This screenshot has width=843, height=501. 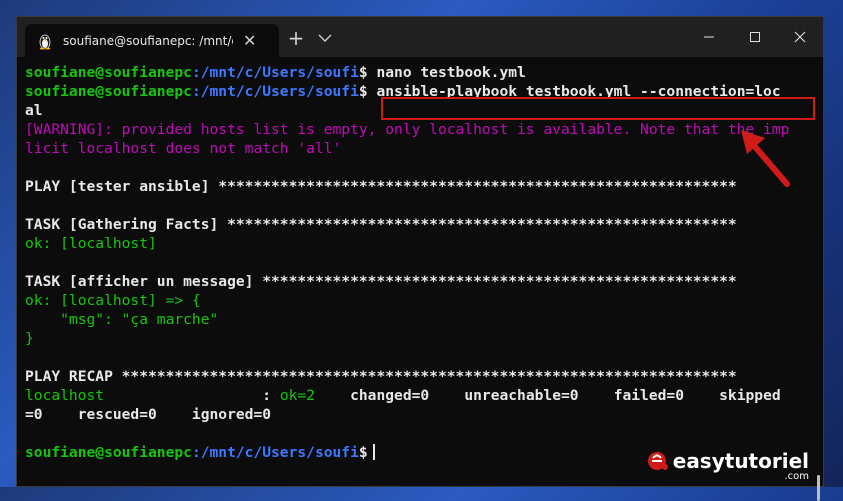 What do you see at coordinates (249, 40) in the screenshot?
I see `close-tab-icon: ✕` at bounding box center [249, 40].